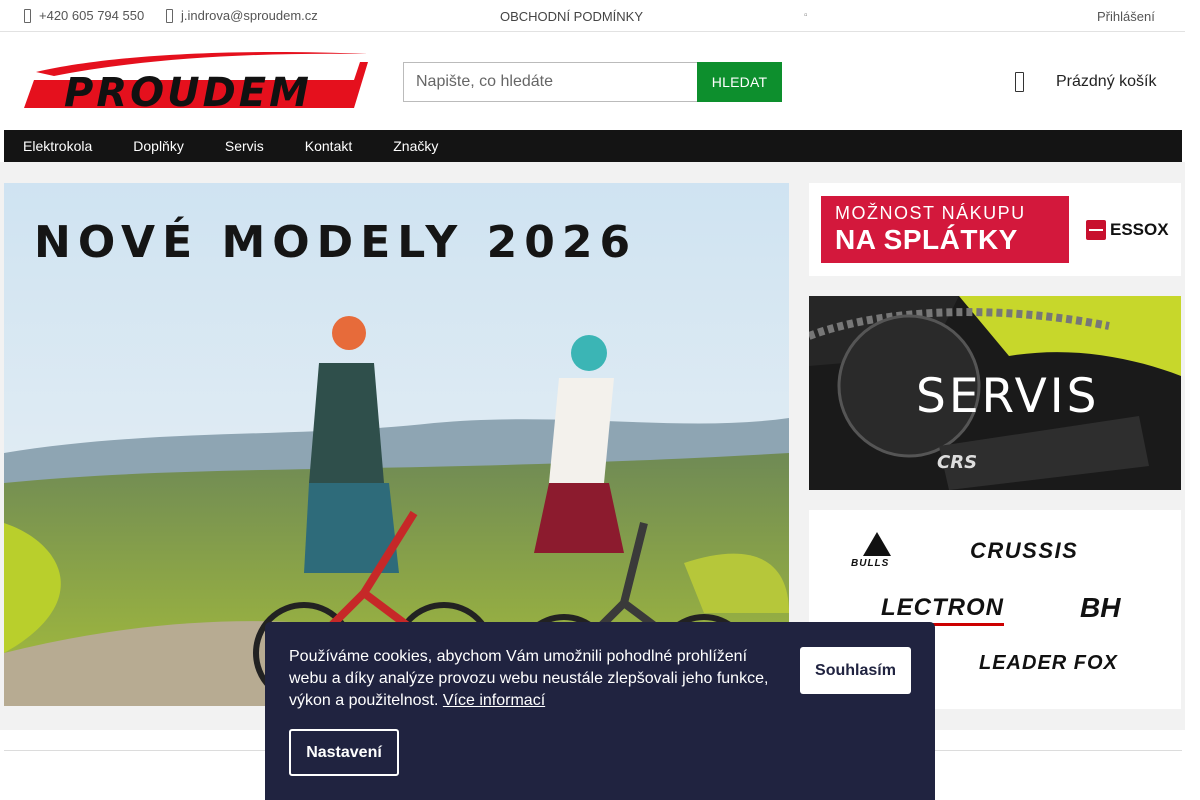 The width and height of the screenshot is (1200, 800). What do you see at coordinates (1096, 230) in the screenshot?
I see `essox-logo-icon` at bounding box center [1096, 230].